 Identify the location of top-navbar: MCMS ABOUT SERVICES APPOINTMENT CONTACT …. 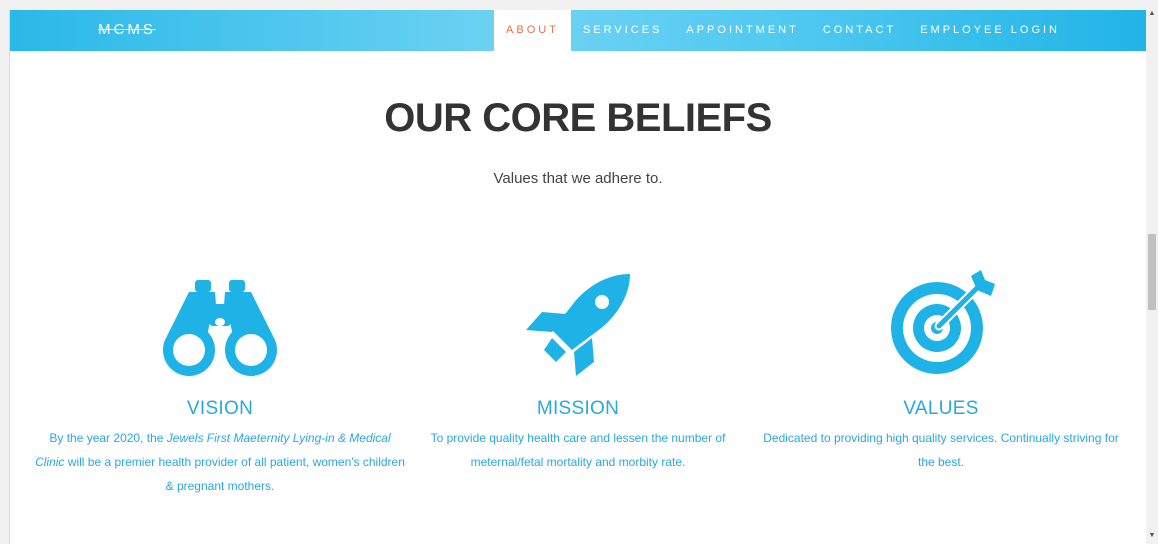
(578, 30).